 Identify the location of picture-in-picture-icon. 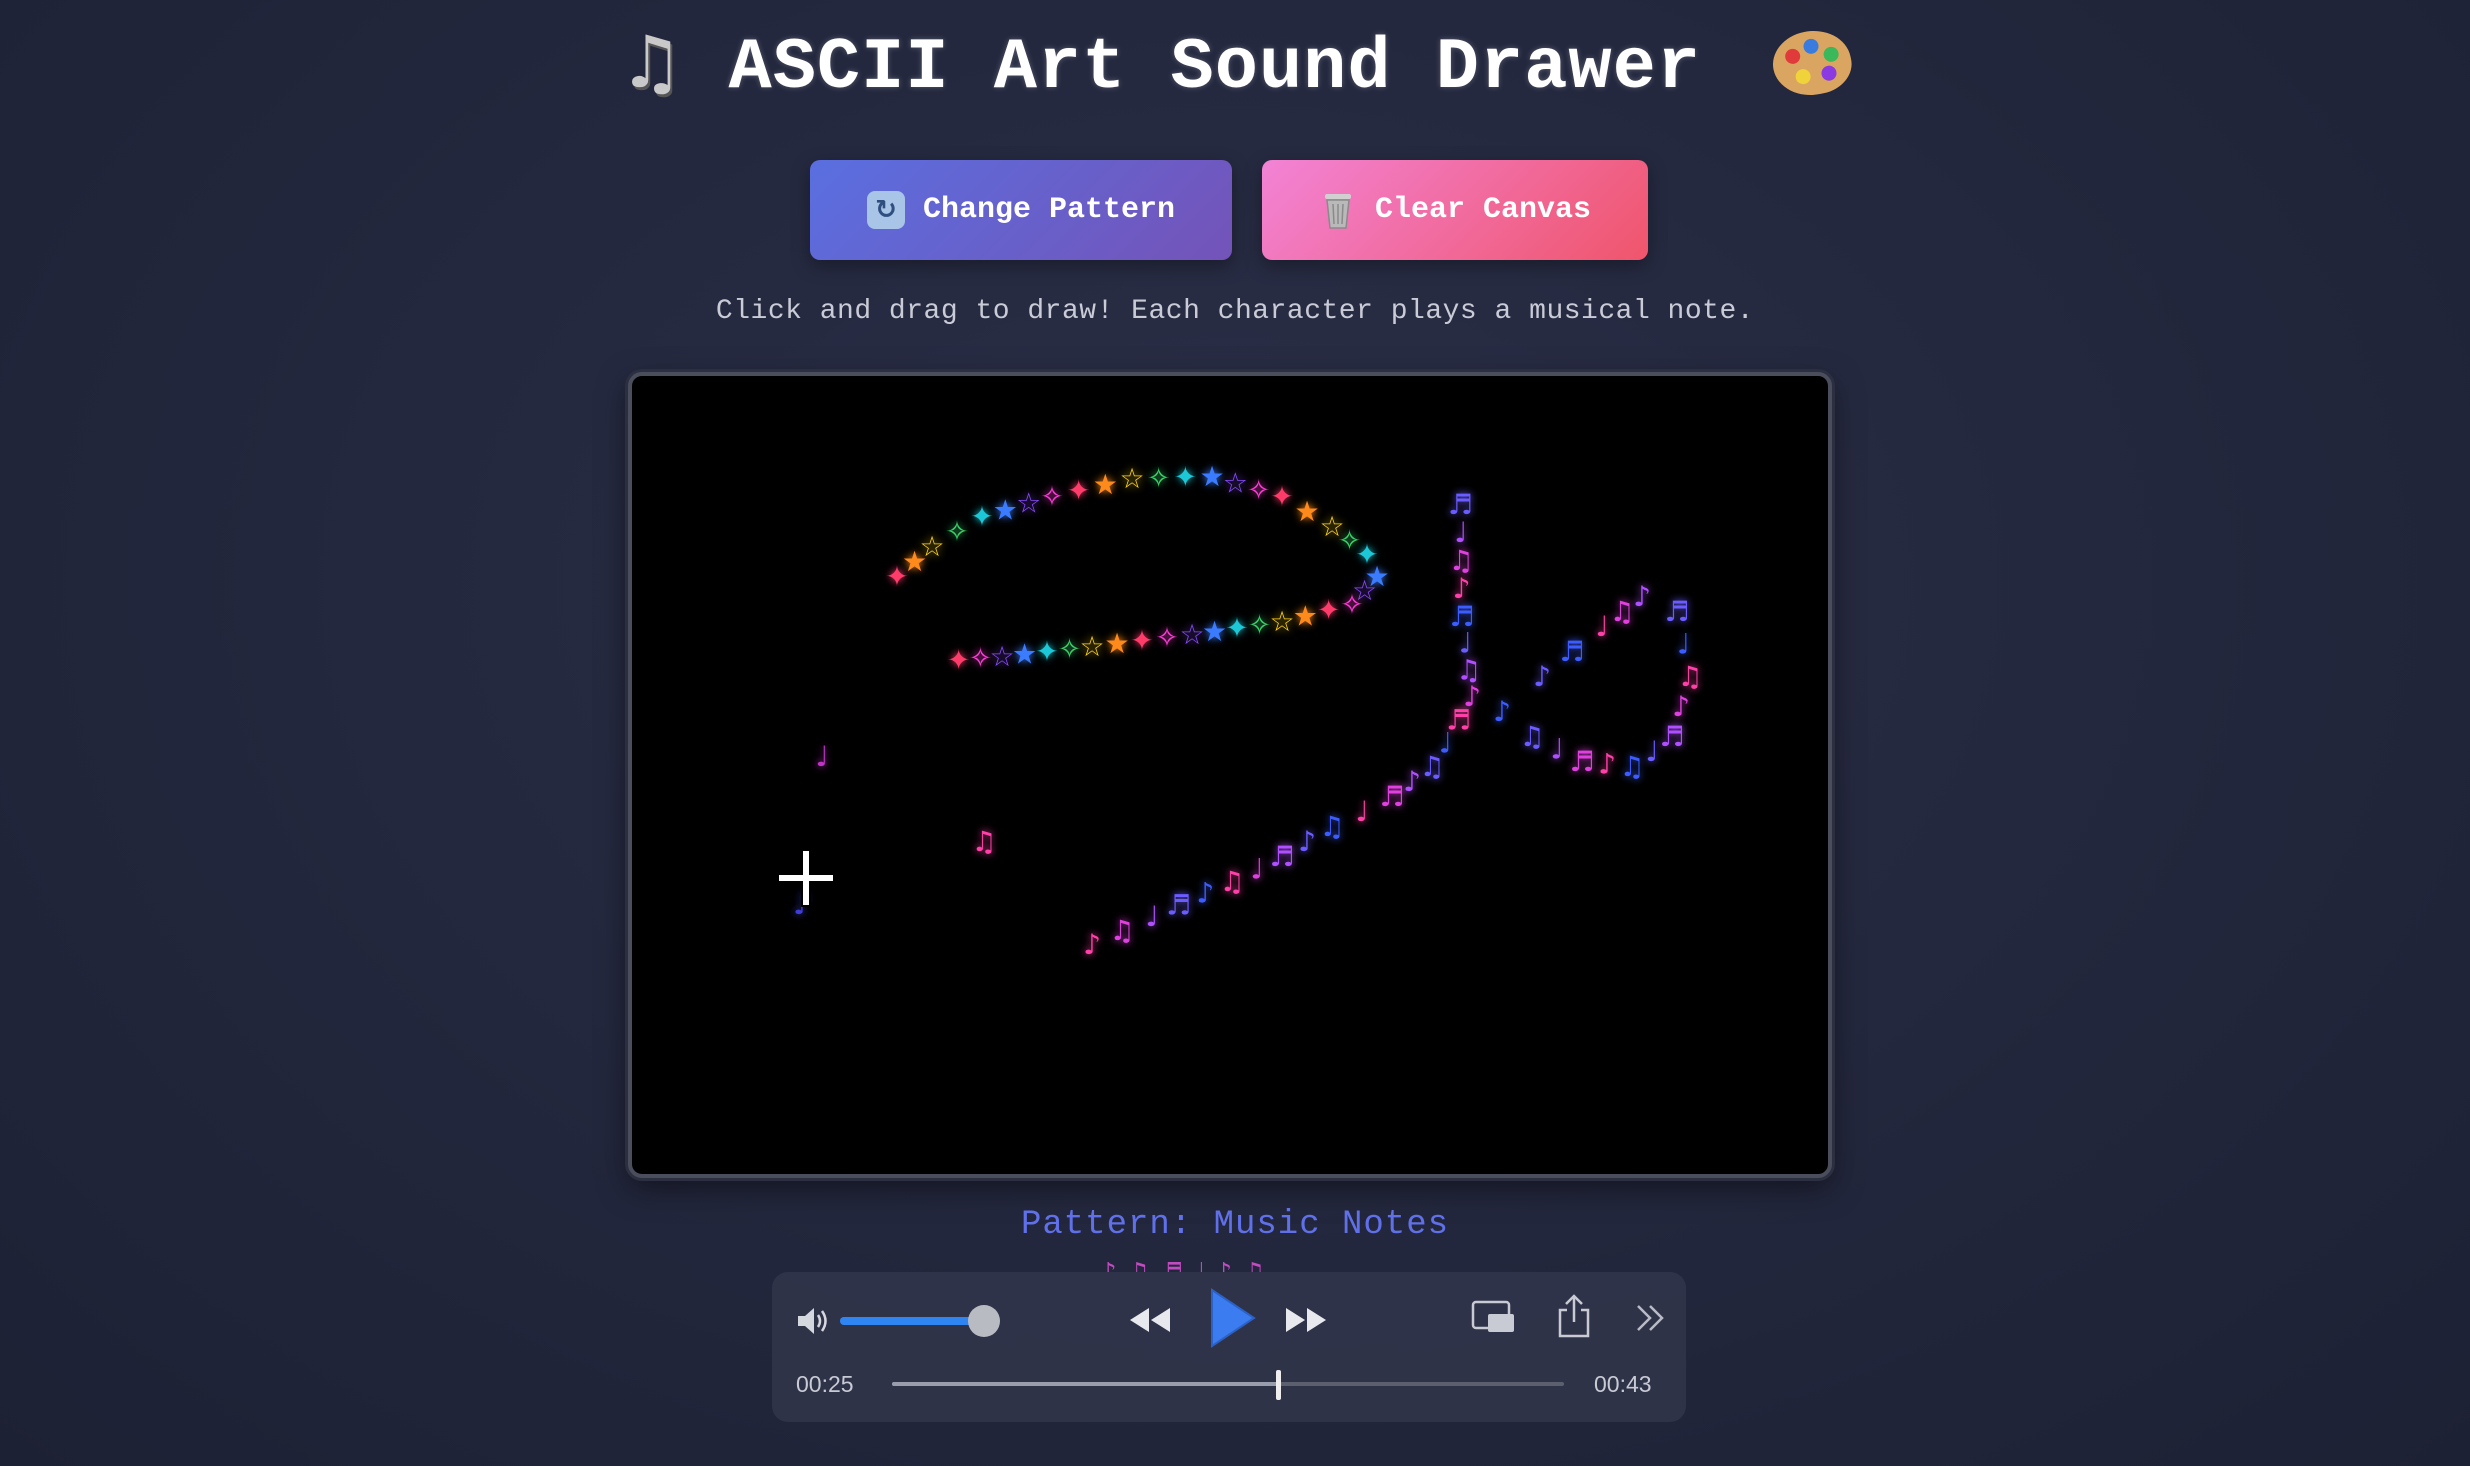
(1494, 1318).